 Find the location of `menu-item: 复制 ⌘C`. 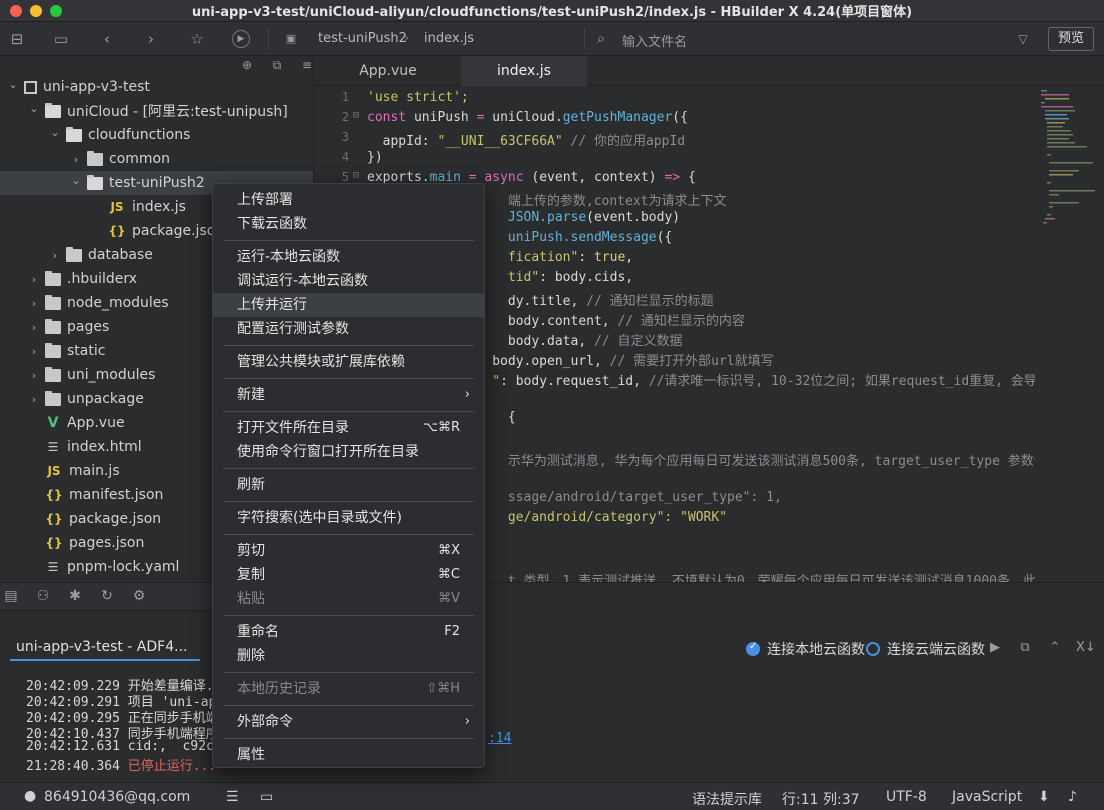

menu-item: 复制 ⌘C is located at coordinates (348, 575).